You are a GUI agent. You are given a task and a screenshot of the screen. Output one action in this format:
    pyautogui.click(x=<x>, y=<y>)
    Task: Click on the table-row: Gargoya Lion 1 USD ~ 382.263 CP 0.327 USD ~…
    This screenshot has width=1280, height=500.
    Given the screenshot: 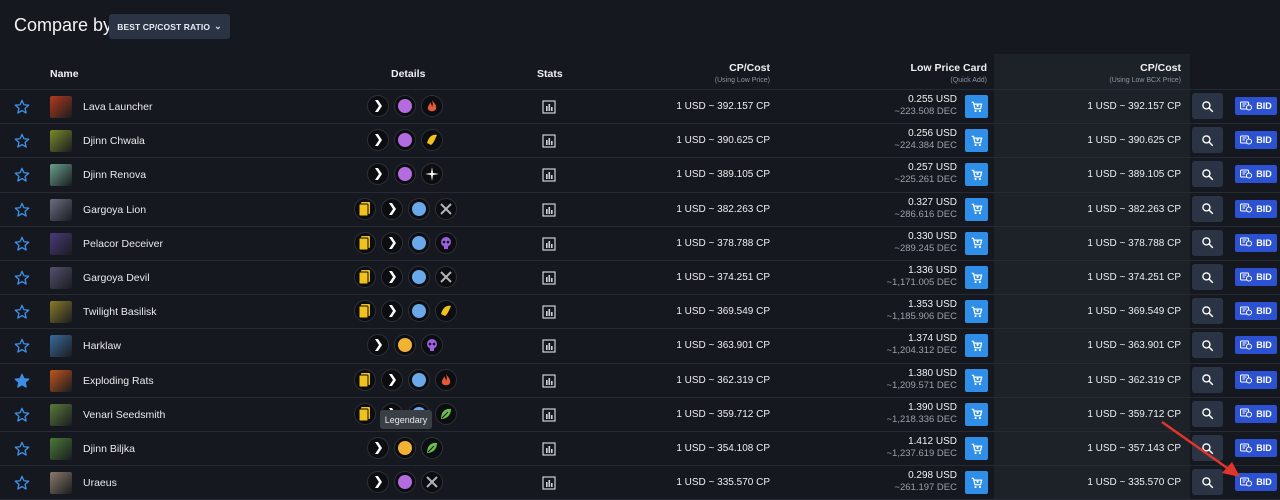 What is the action you would take?
    pyautogui.click(x=640, y=210)
    